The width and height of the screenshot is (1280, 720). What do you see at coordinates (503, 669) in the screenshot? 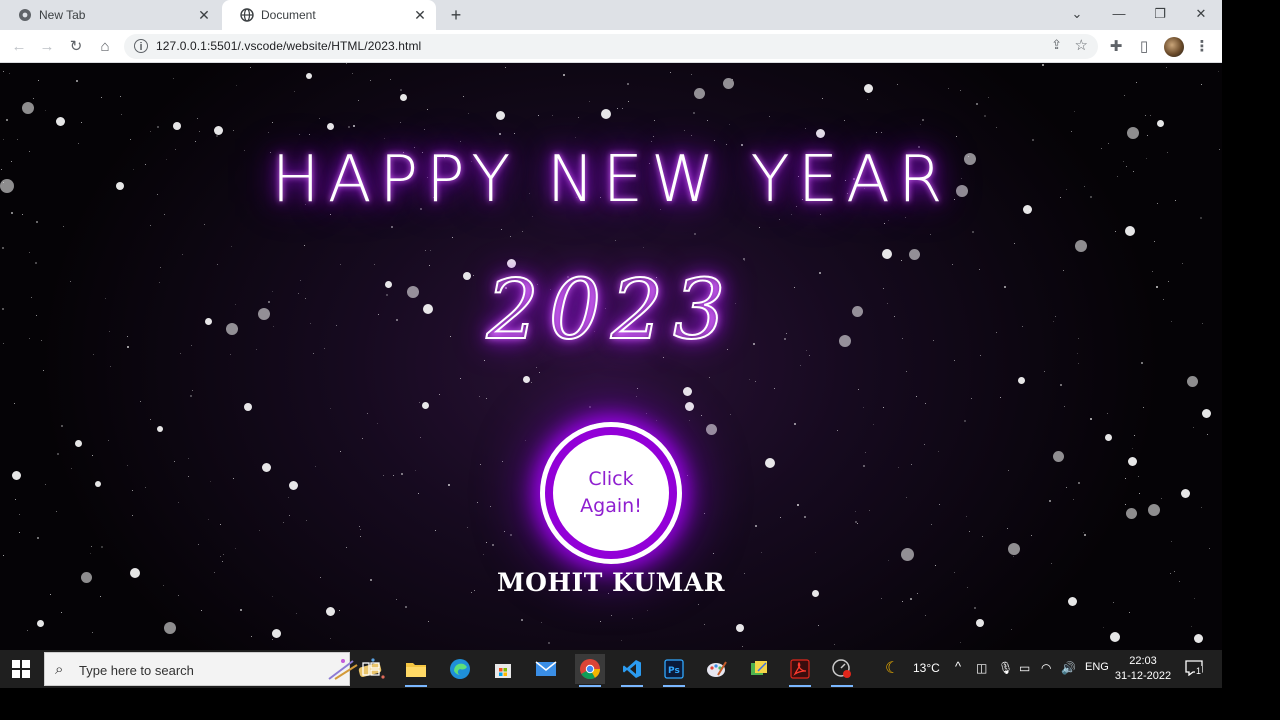
I see `microsoft-store-icon` at bounding box center [503, 669].